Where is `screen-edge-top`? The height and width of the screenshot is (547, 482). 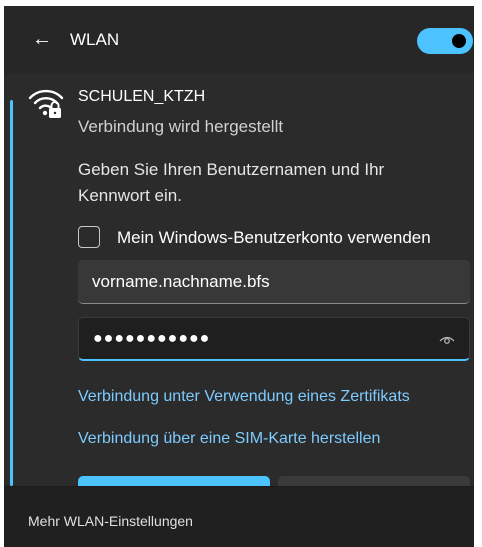
screen-edge-top is located at coordinates (241, 3).